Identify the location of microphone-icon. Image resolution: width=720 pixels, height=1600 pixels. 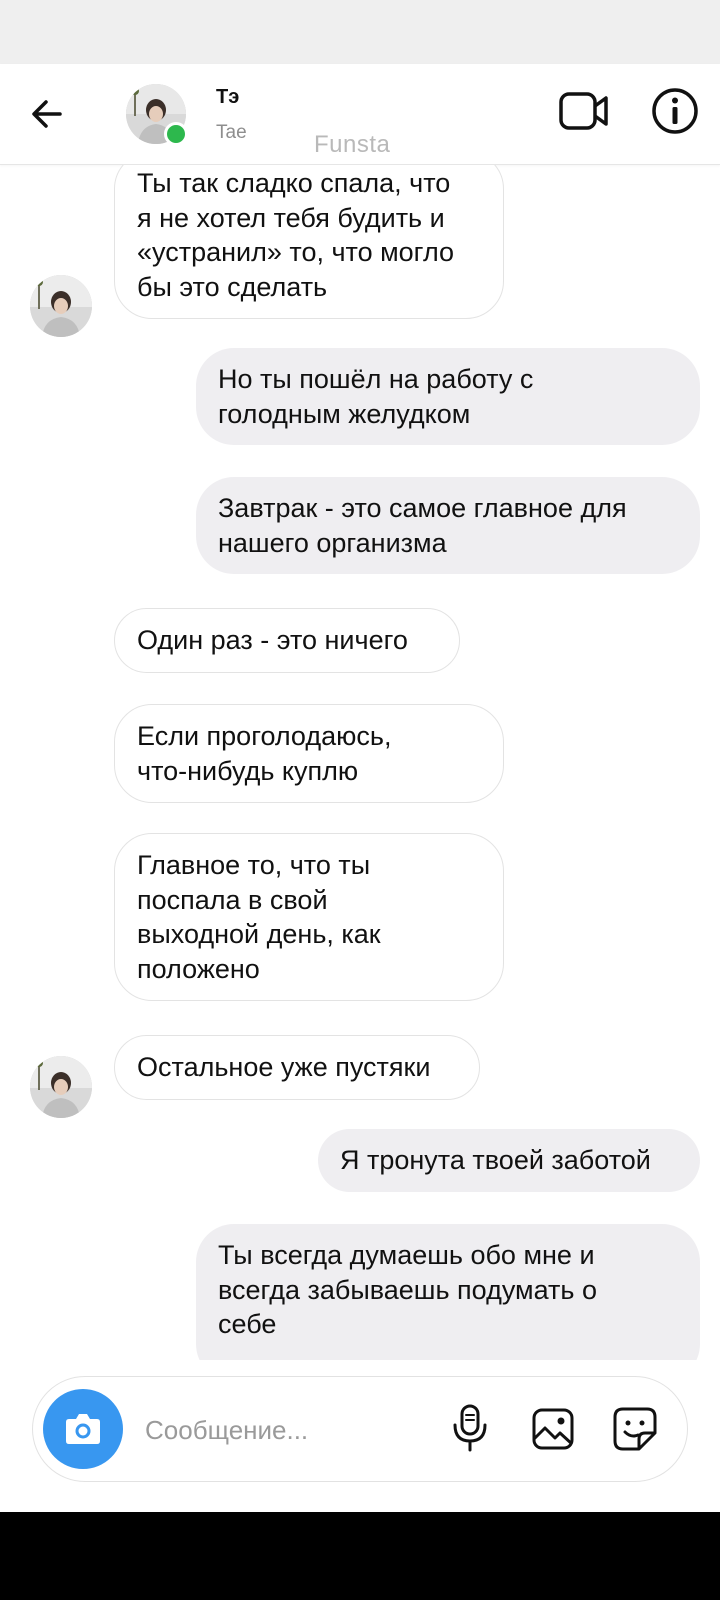
(470, 1428).